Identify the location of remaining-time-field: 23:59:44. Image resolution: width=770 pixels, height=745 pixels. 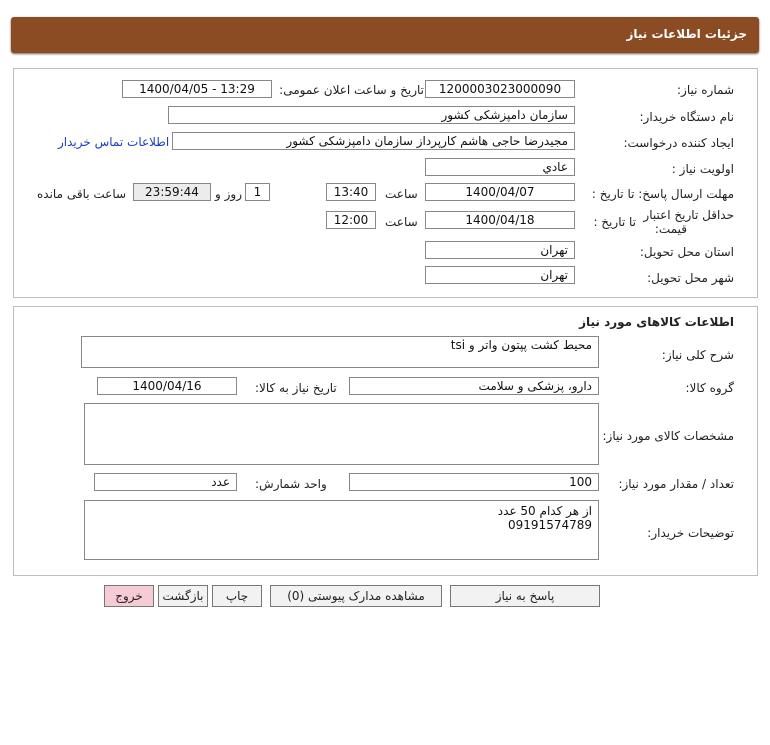
(172, 192).